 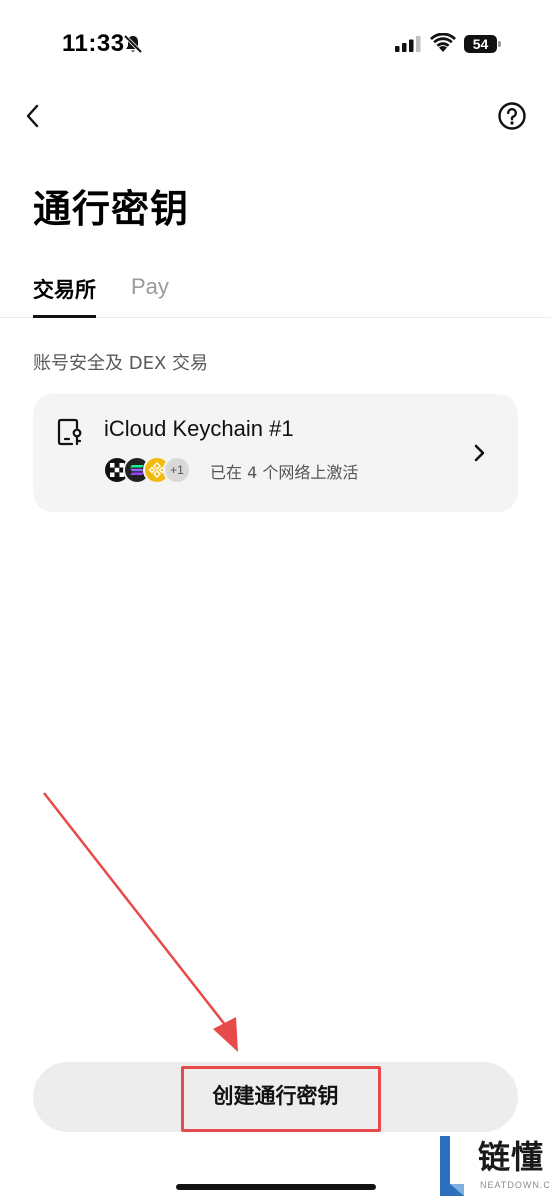 I want to click on tab-exchange: 交易所, so click(x=64, y=296).